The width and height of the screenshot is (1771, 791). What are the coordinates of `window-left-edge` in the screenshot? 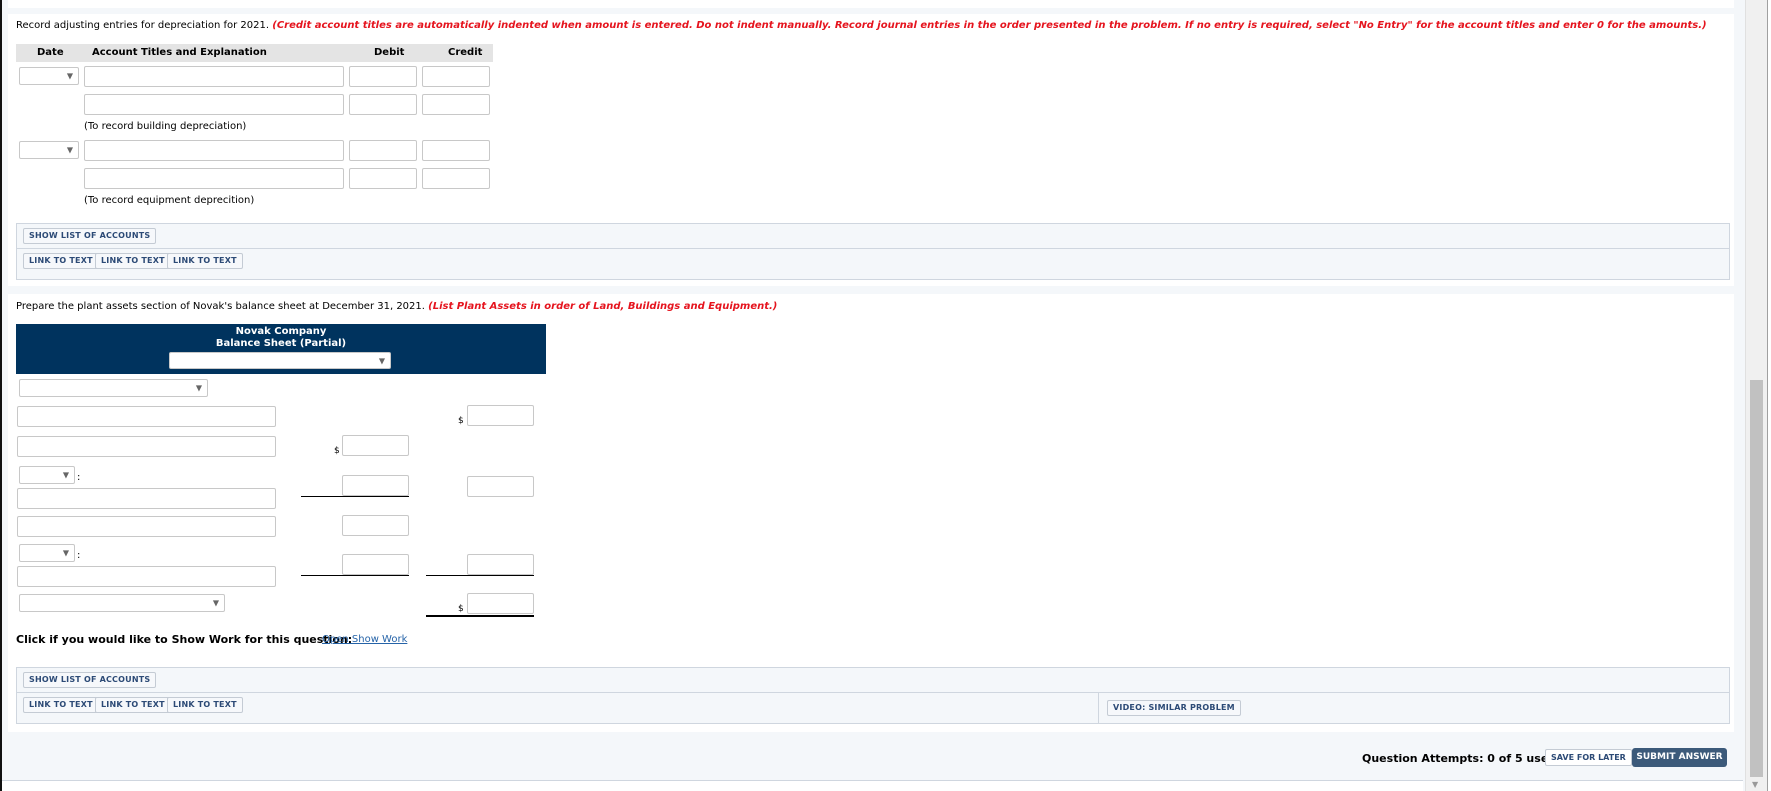 It's located at (1, 395).